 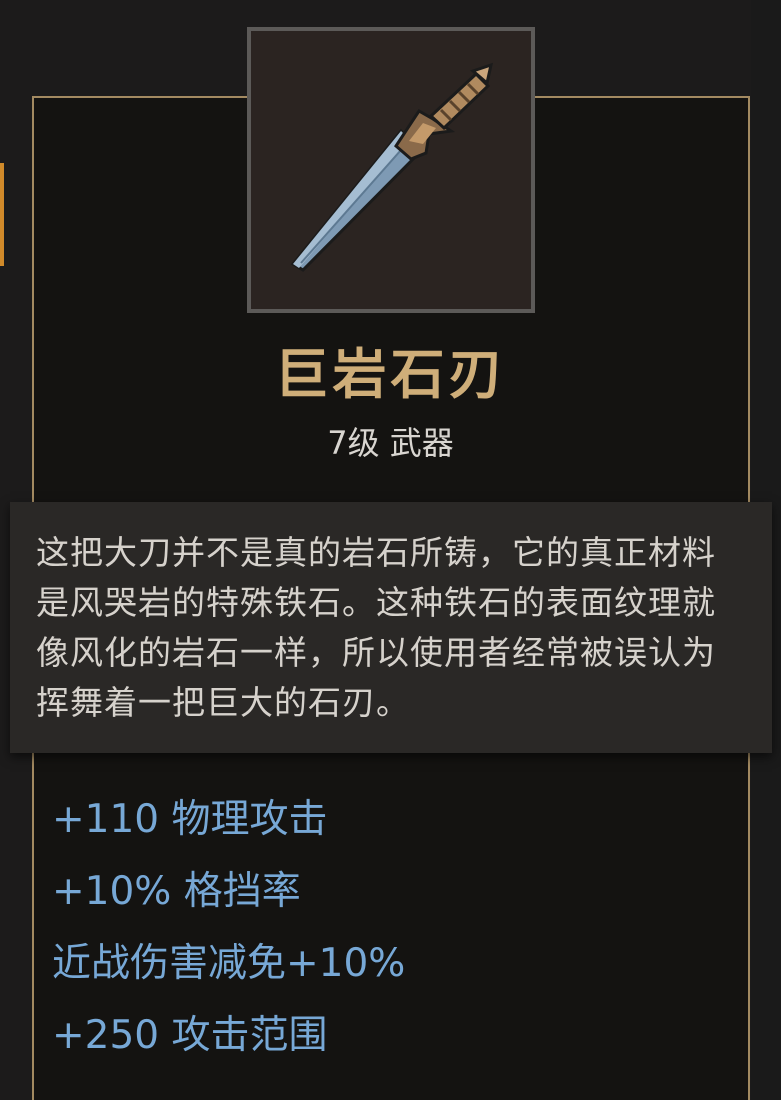 What do you see at coordinates (2, 214) in the screenshot?
I see `selected-slot-marker` at bounding box center [2, 214].